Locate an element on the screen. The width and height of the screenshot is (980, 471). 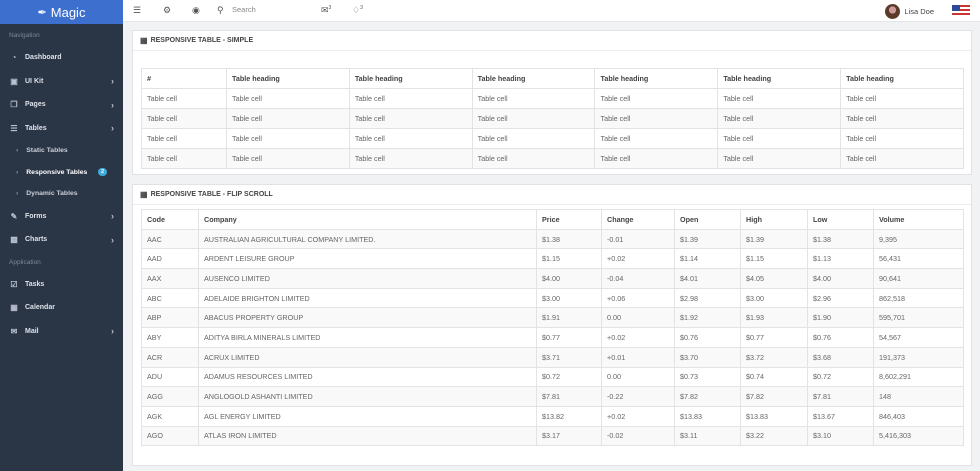
sidebar-item-calendar: ▦ Calendar is located at coordinates (61, 308).